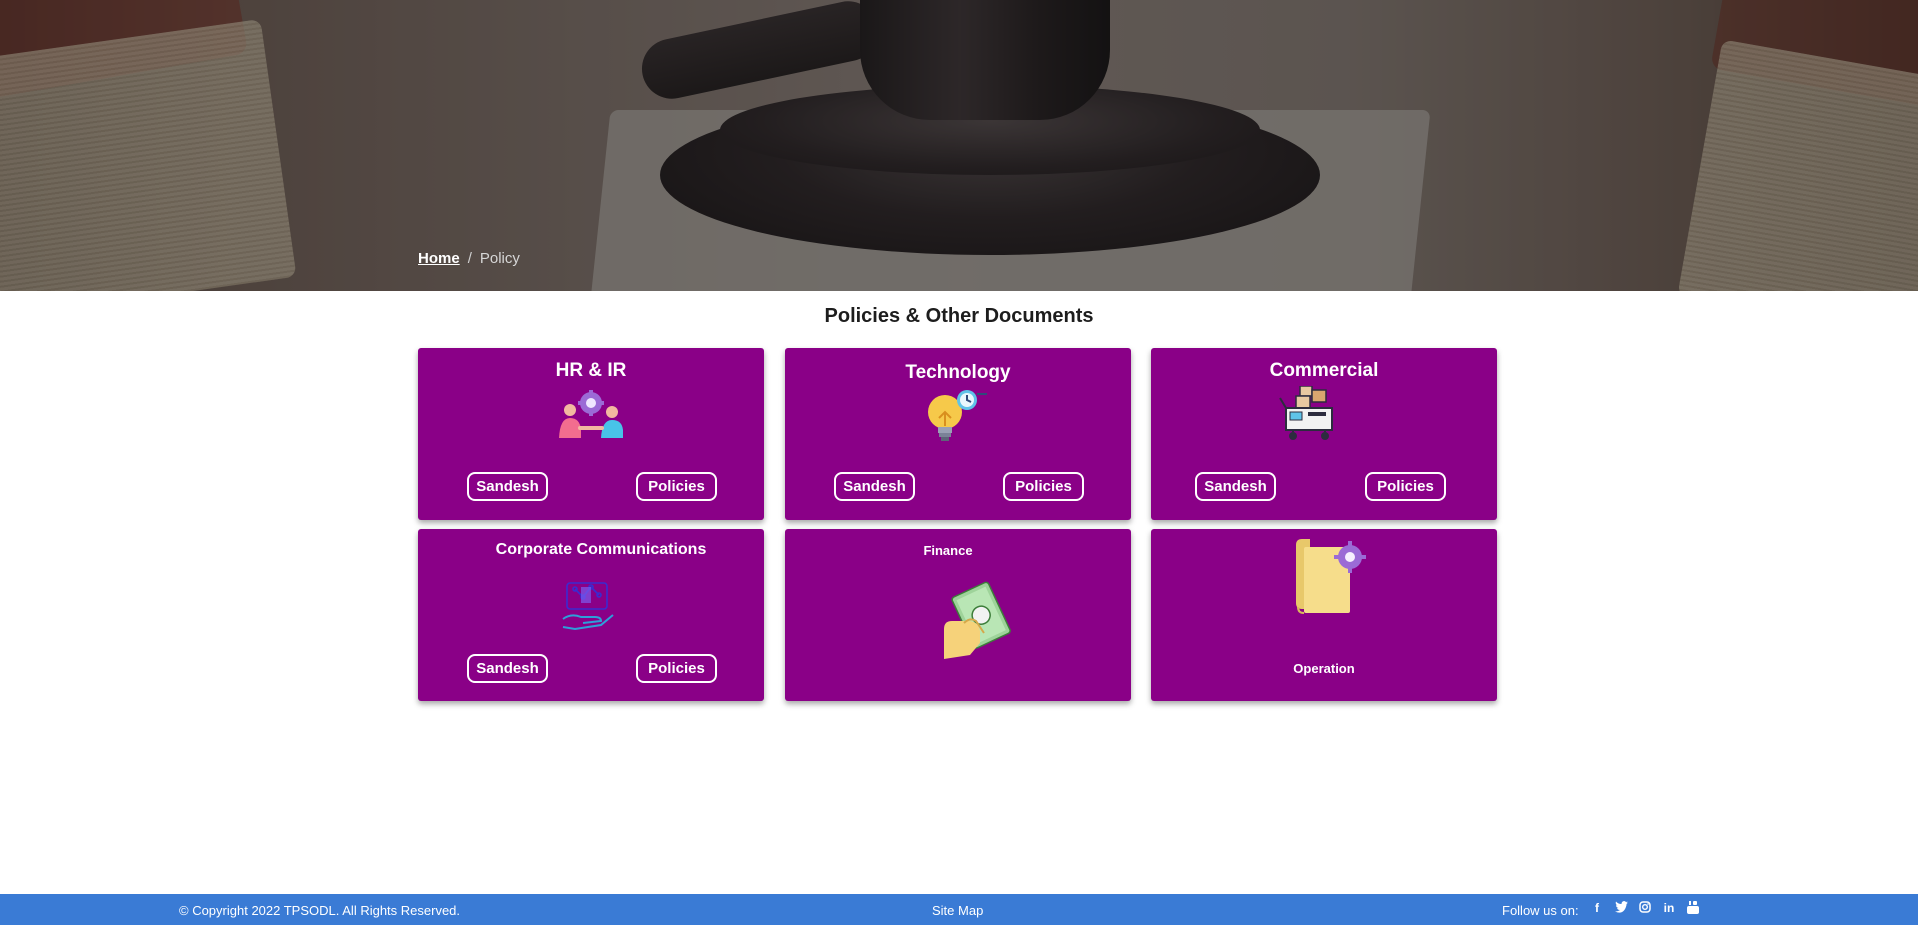  I want to click on instagram-icon, so click(1645, 908).